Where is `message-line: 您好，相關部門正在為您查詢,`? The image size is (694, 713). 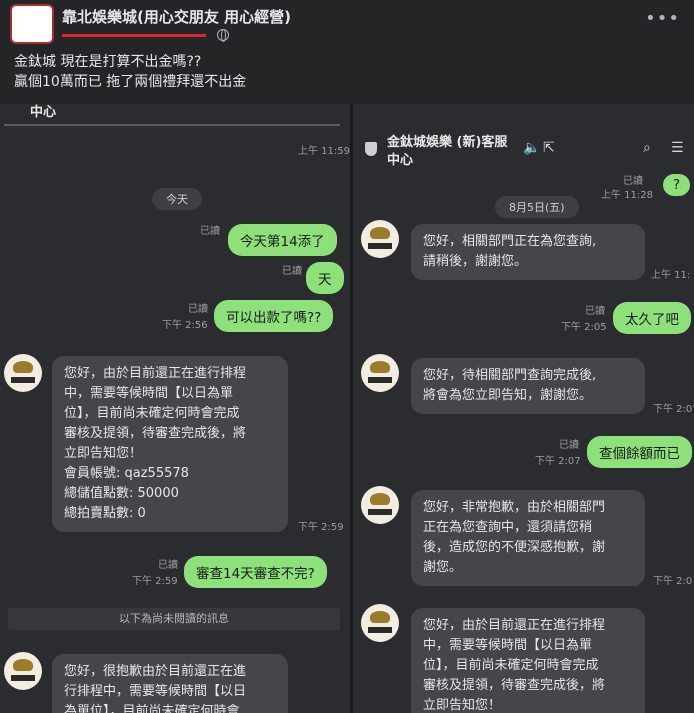
message-line: 您好，相關部門正在為您查詢, is located at coordinates (510, 241).